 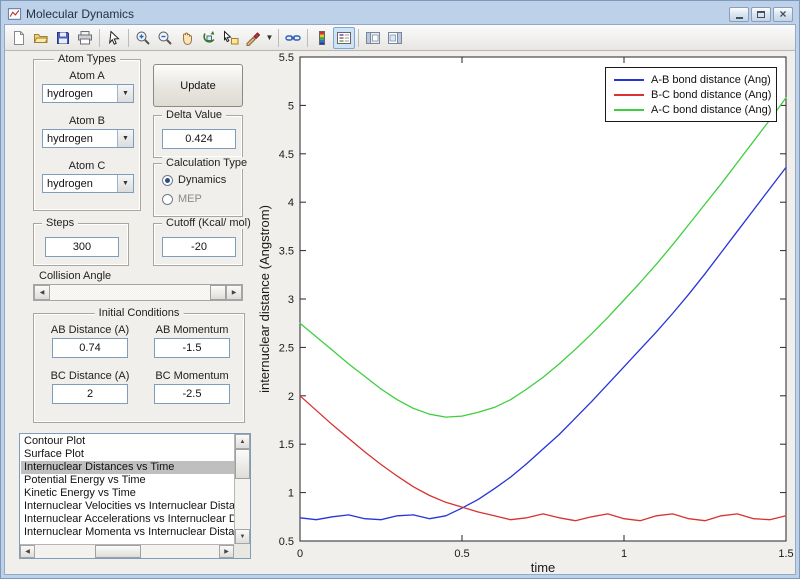 I want to click on new-figure-button, so click(x=19, y=38).